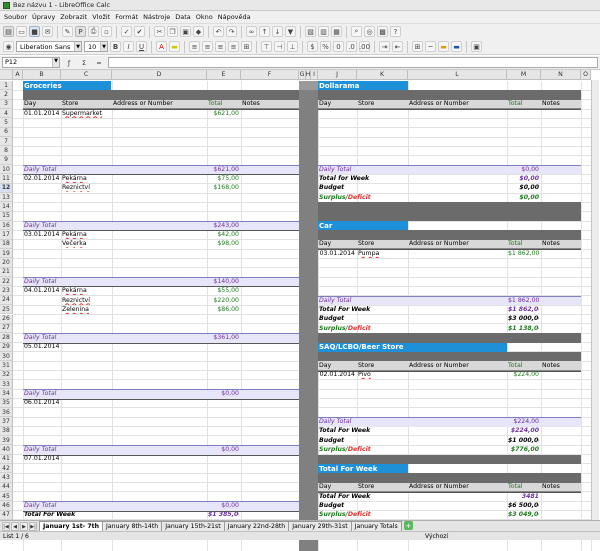 The height and width of the screenshot is (551, 600). What do you see at coordinates (6, 450) in the screenshot?
I see `row-header-40: 40` at bounding box center [6, 450].